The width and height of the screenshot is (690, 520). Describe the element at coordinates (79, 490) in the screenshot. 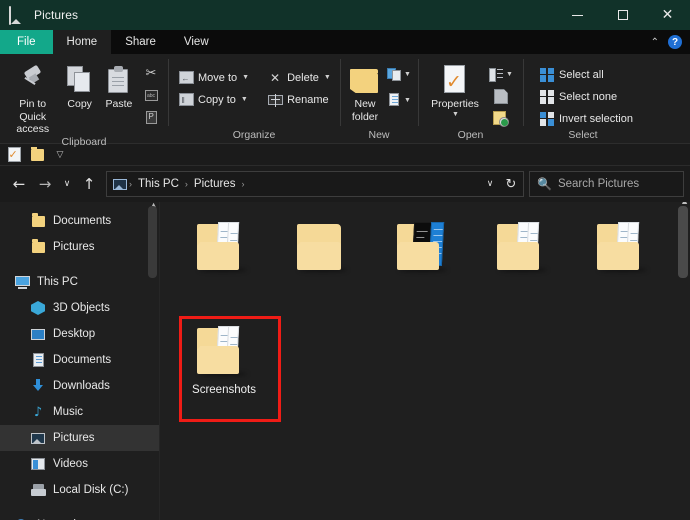

I see `sidebar-item-local-disk: Local Disk (C:)` at that location.